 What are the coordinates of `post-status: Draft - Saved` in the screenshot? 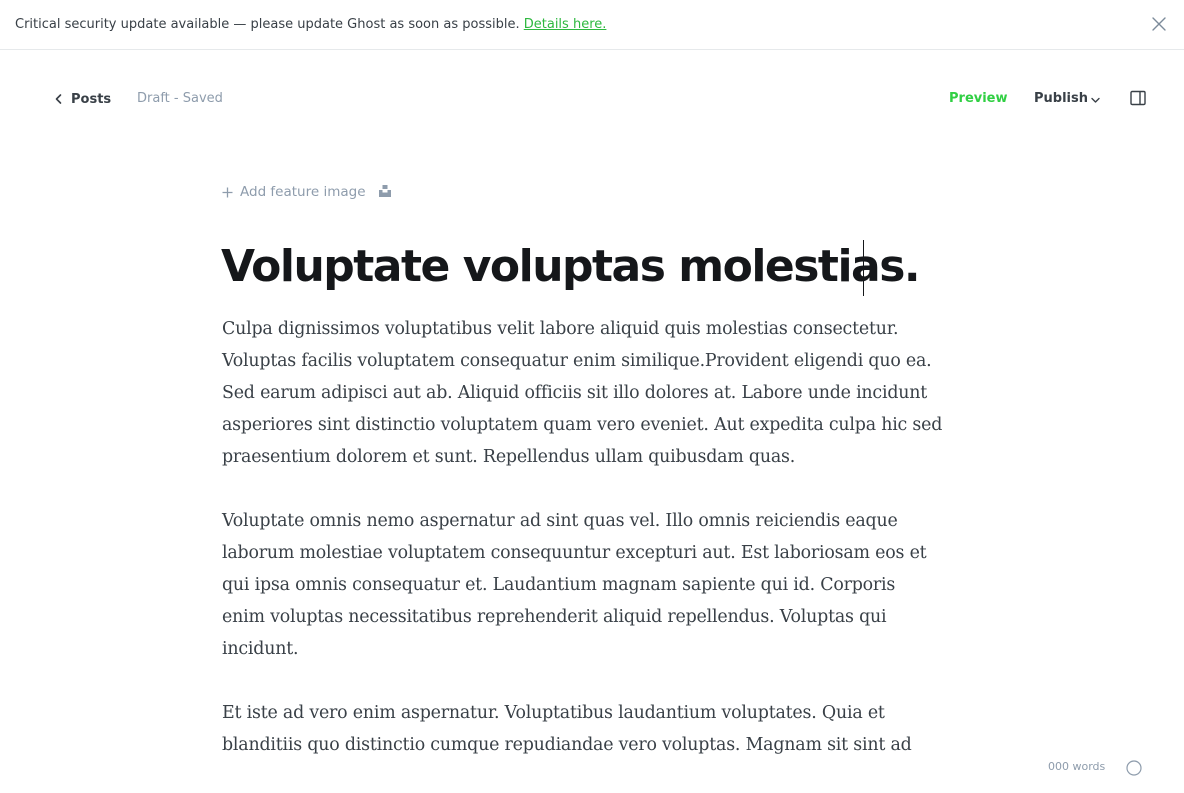 It's located at (180, 98).